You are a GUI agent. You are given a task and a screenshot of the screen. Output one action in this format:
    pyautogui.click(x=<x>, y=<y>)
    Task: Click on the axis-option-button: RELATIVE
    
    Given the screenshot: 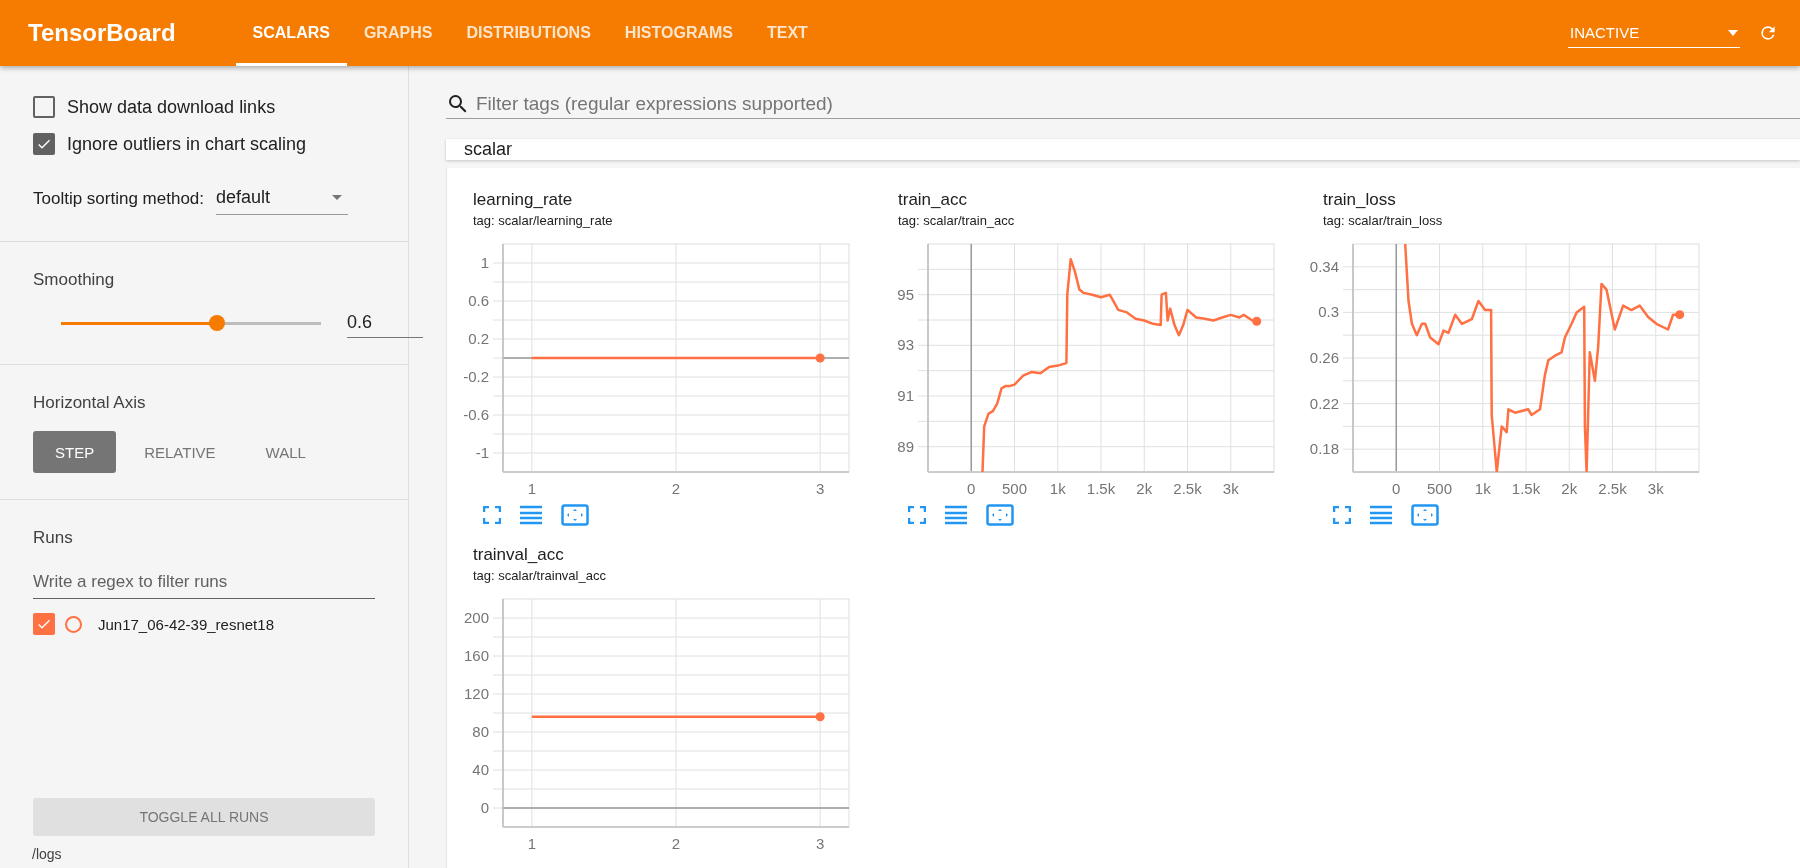 What is the action you would take?
    pyautogui.click(x=180, y=452)
    